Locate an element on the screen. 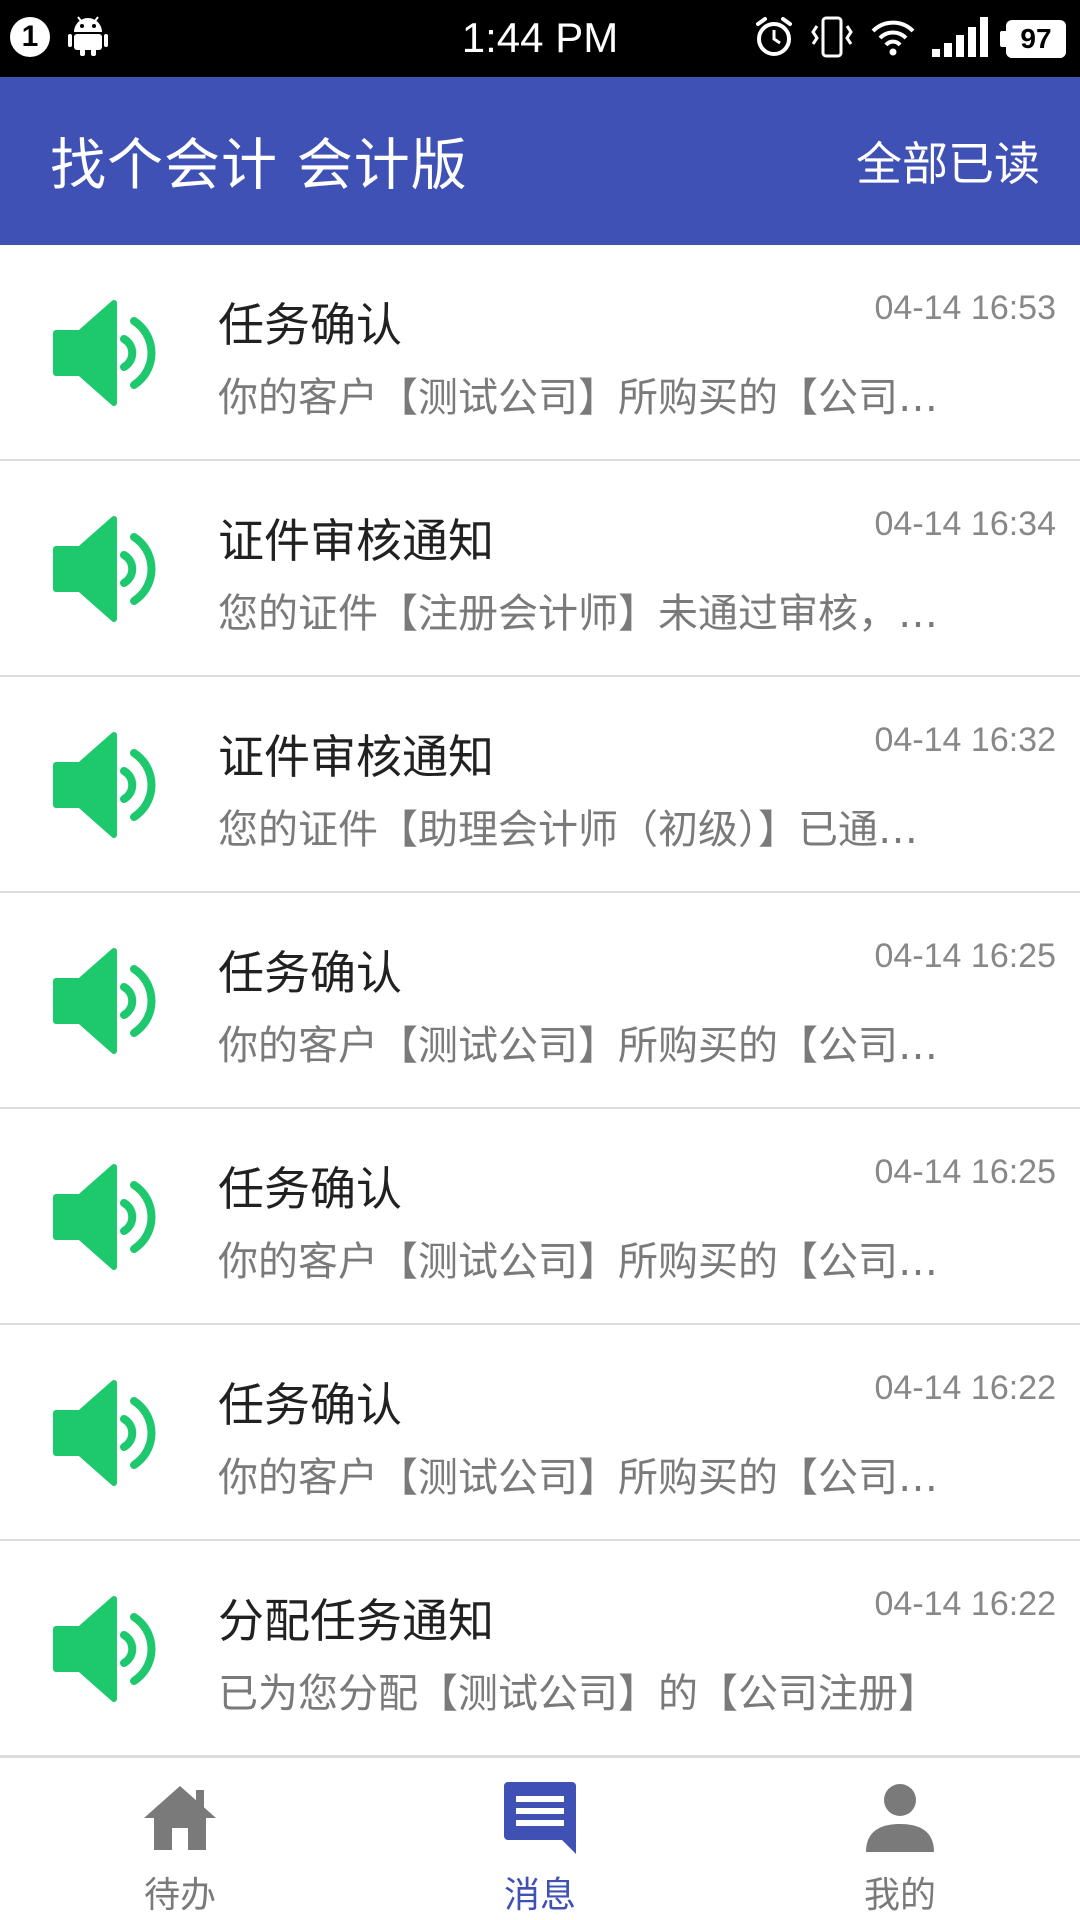 The image size is (1080, 1920). alarm-icon is located at coordinates (774, 39).